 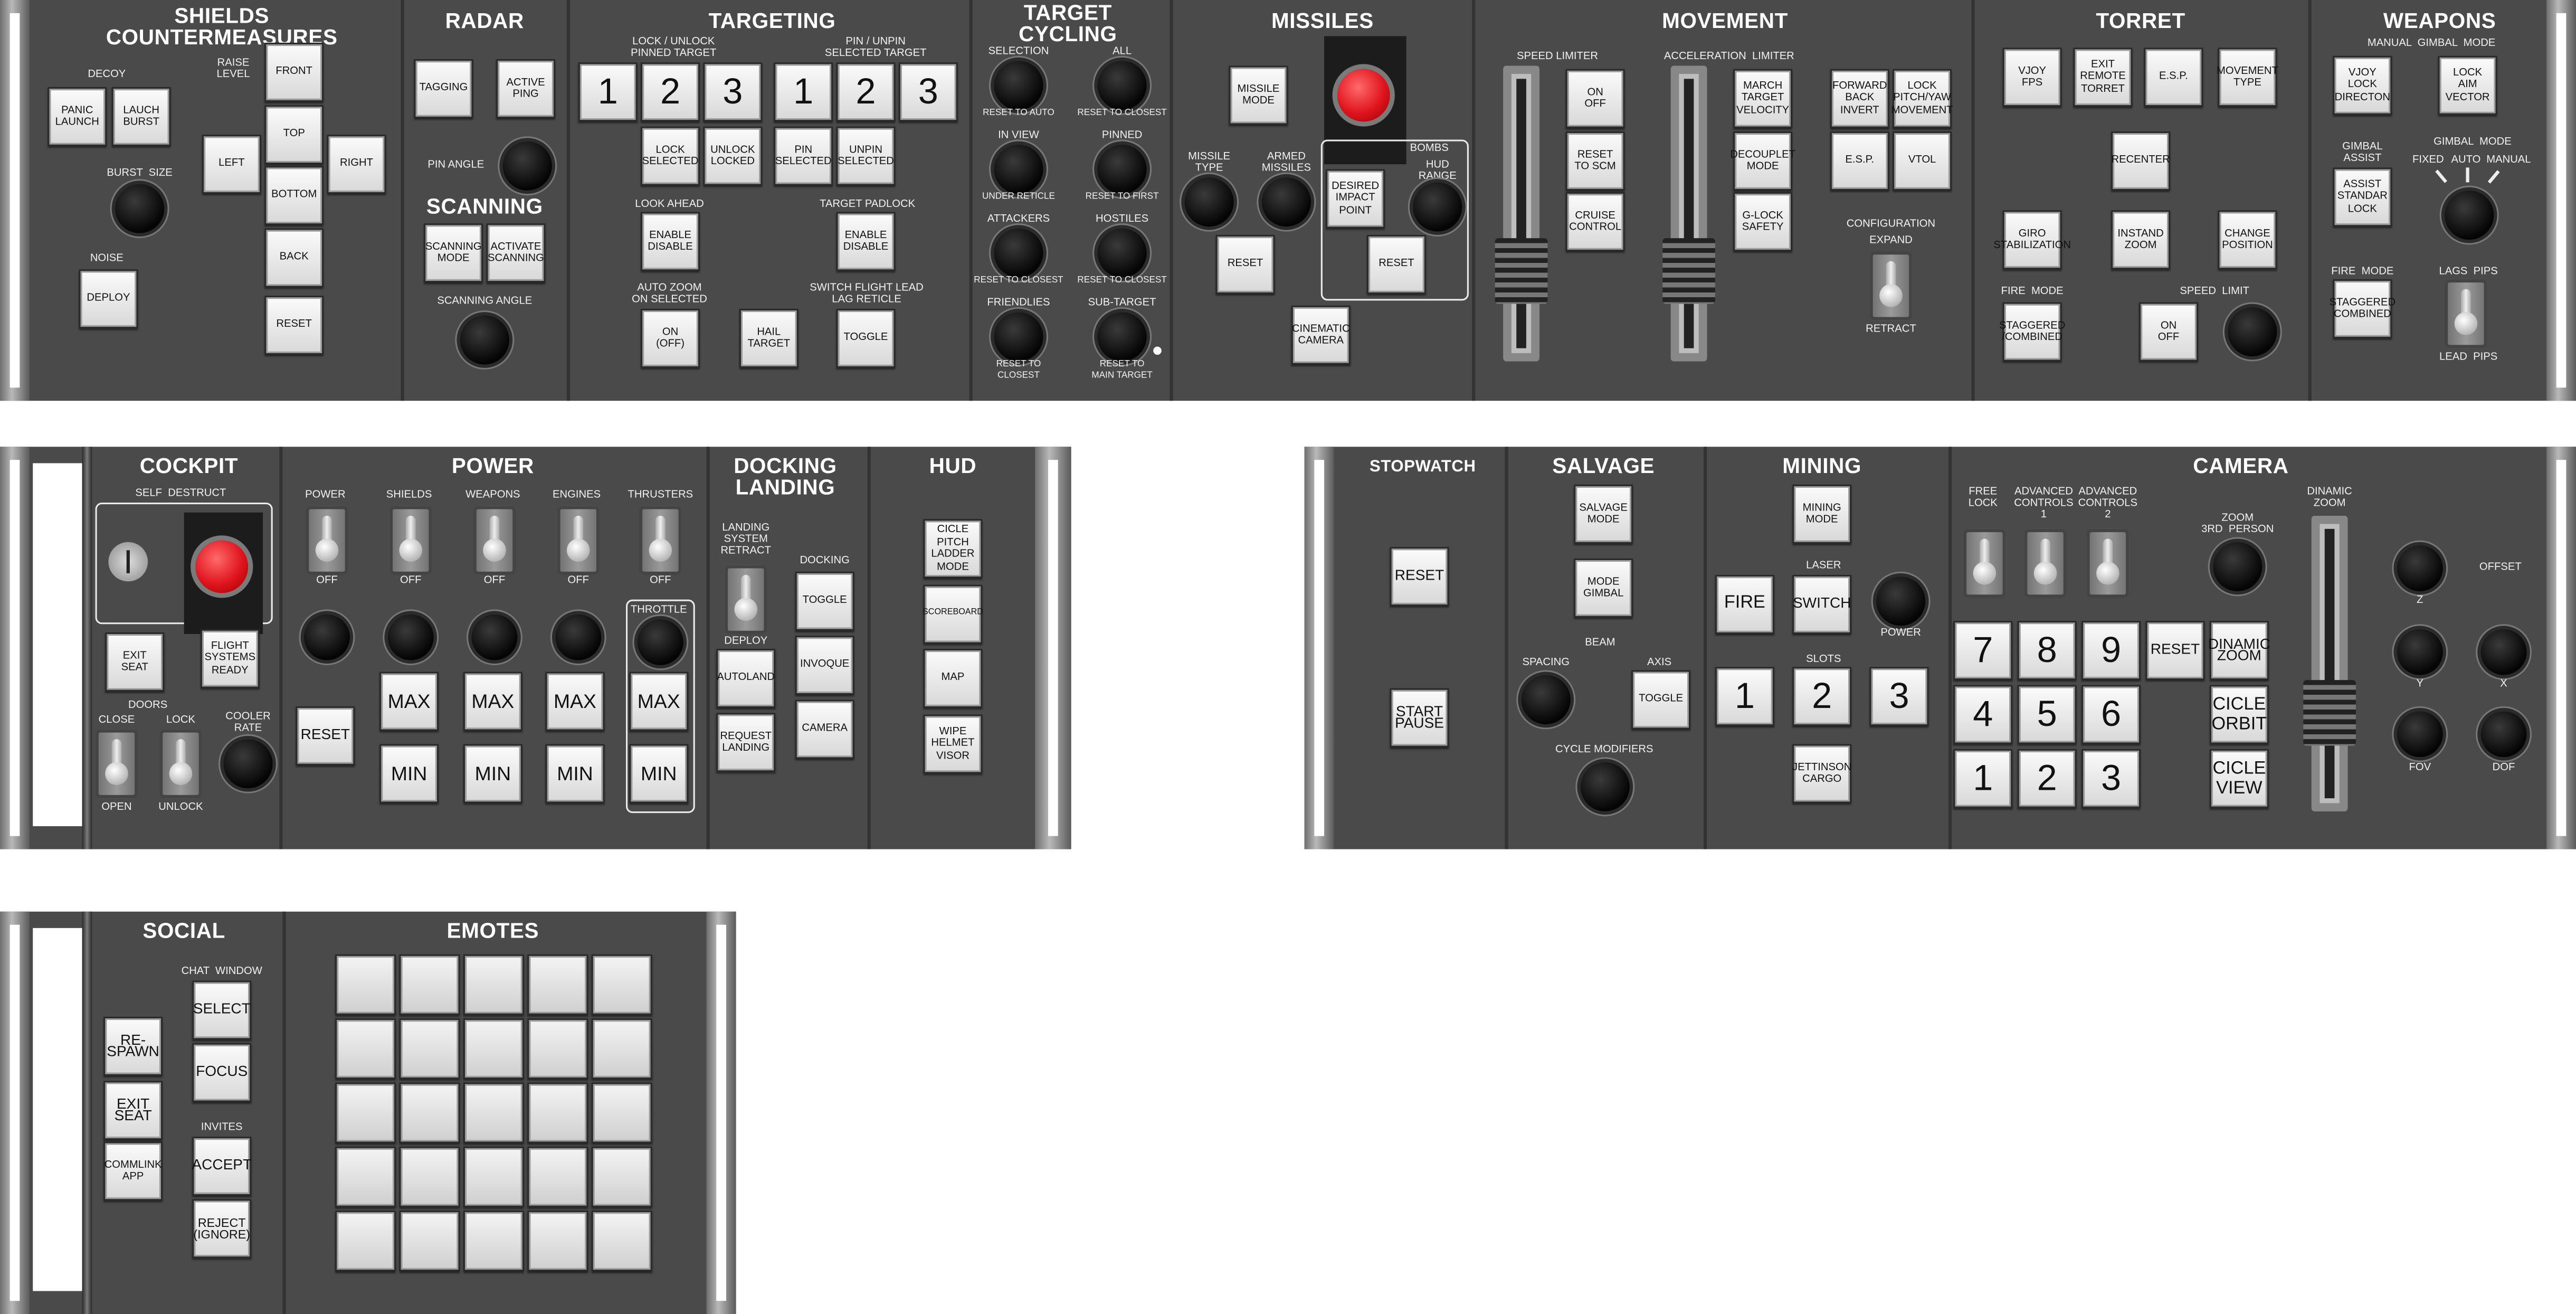 I want to click on cycle-modifiers-knob, so click(x=1605, y=786).